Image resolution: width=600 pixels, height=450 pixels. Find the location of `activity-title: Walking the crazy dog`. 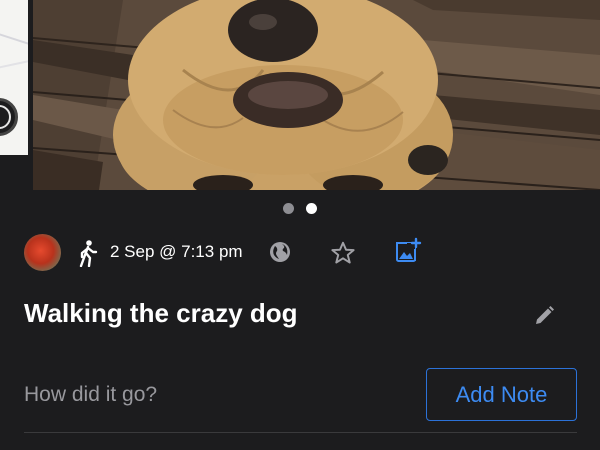

activity-title: Walking the crazy dog is located at coordinates (161, 313).